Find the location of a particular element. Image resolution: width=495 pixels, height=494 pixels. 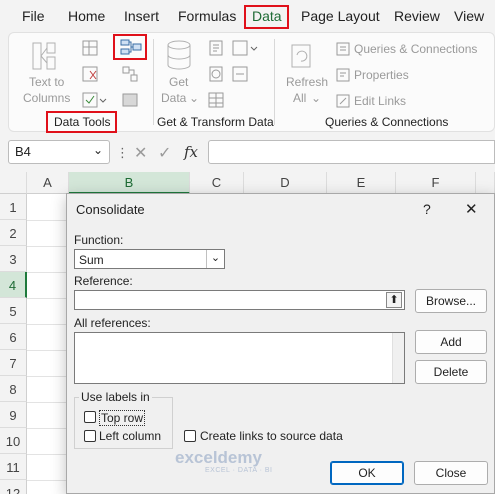

refresh-all-label-2: All is located at coordinates (299, 98).